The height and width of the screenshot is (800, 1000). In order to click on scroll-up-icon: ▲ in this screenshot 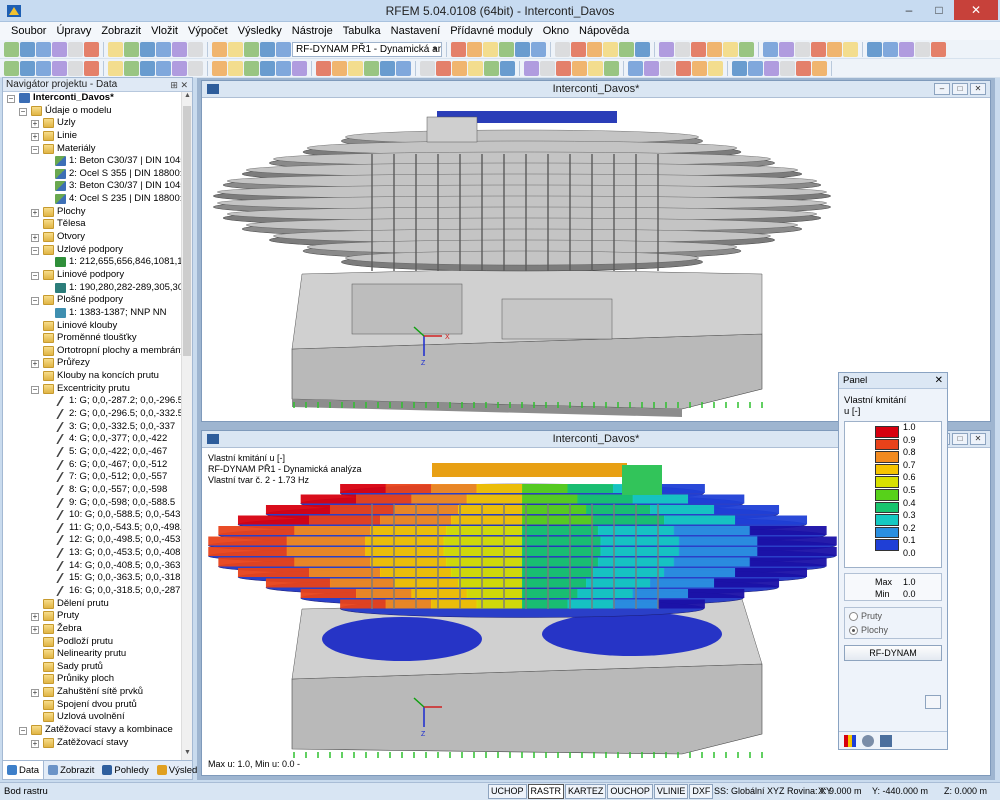, I will do `click(187, 97)`.